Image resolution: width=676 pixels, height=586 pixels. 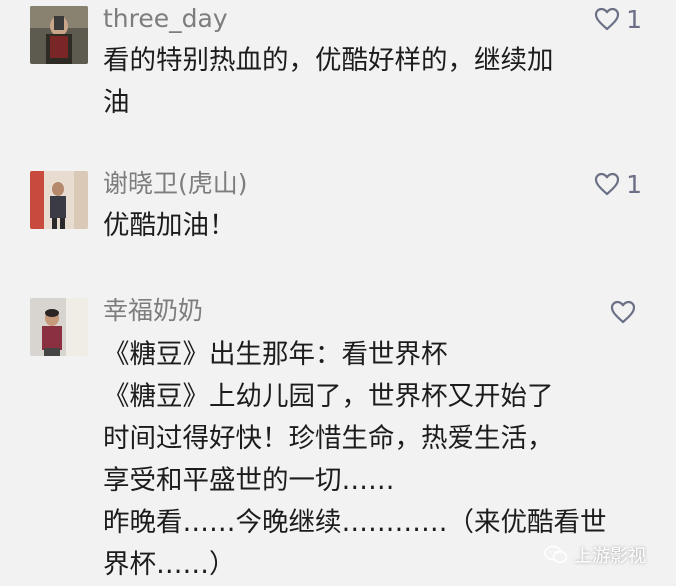 What do you see at coordinates (328, 60) in the screenshot?
I see `comment-line: 看的特别热血的，优酷好样的，继续加` at bounding box center [328, 60].